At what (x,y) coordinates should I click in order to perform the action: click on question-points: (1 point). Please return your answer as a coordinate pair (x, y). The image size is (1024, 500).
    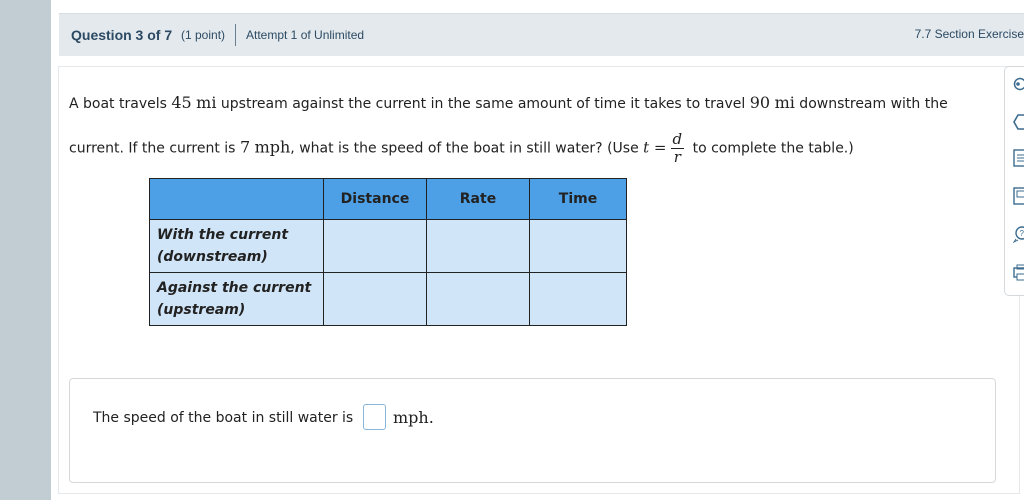
    Looking at the image, I should click on (203, 35).